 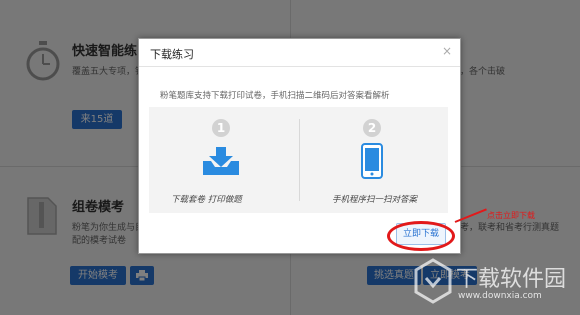 I want to click on dialog-description: 粉笔题库支持下载打印试卷，手机扫描二维码后对答案看解析, so click(x=275, y=96).